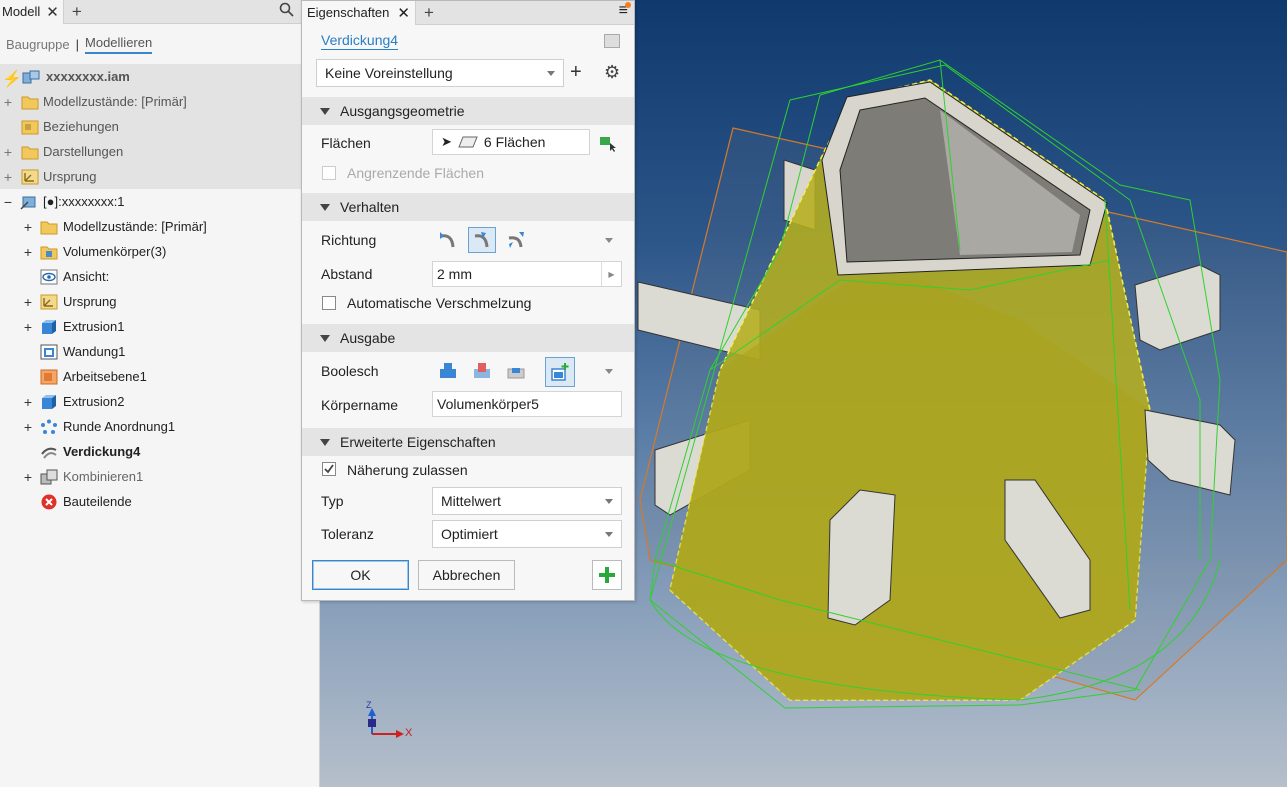  What do you see at coordinates (286, 9) in the screenshot?
I see `search-icon` at bounding box center [286, 9].